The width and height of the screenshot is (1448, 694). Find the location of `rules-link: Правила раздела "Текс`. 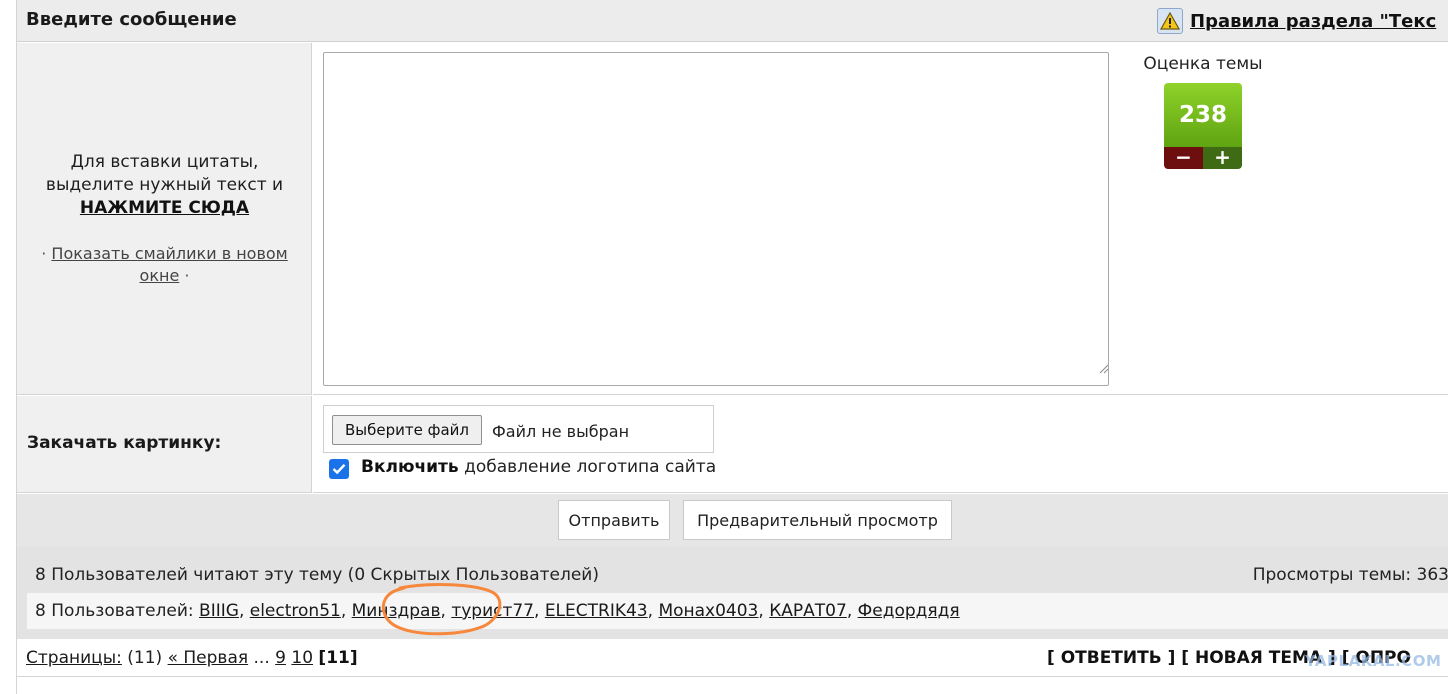

rules-link: Правила раздела "Текс is located at coordinates (1313, 21).